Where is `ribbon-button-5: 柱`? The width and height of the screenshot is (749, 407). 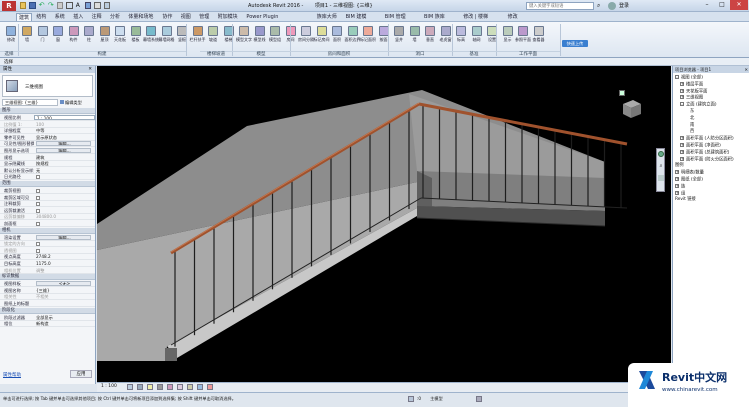
ribbon-button-5: 柱 is located at coordinates (89, 34).